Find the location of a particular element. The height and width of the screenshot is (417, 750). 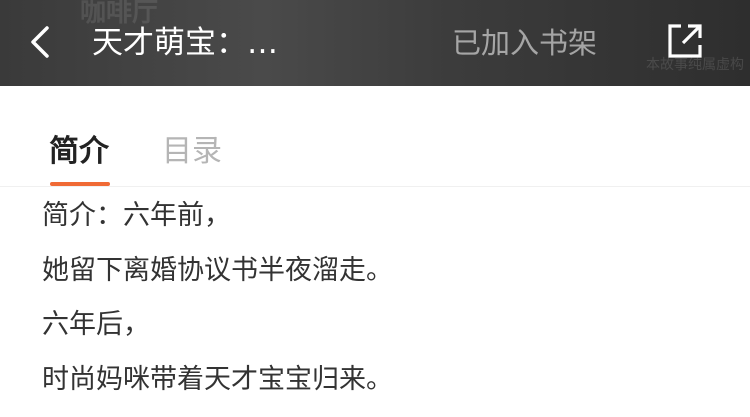

share-external-icon is located at coordinates (685, 41).